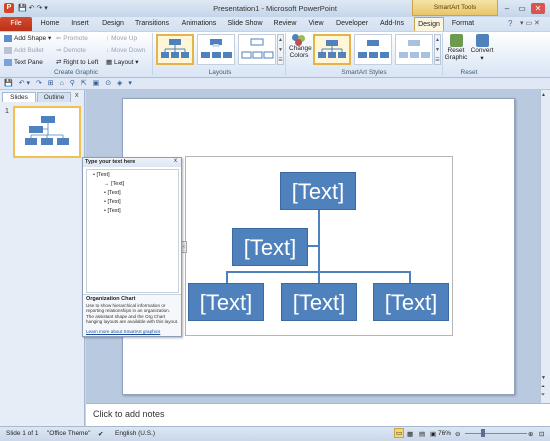 The image size is (550, 441). I want to click on text-pane-item: → [Text], so click(114, 184).